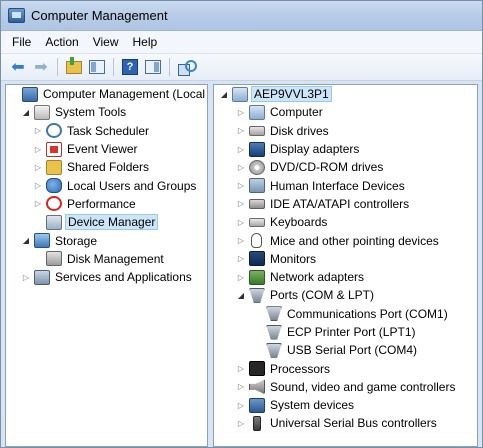 This screenshot has height=448, width=483. I want to click on tree-item: ▷ Universal Serial Bus controllers, so click(345, 423).